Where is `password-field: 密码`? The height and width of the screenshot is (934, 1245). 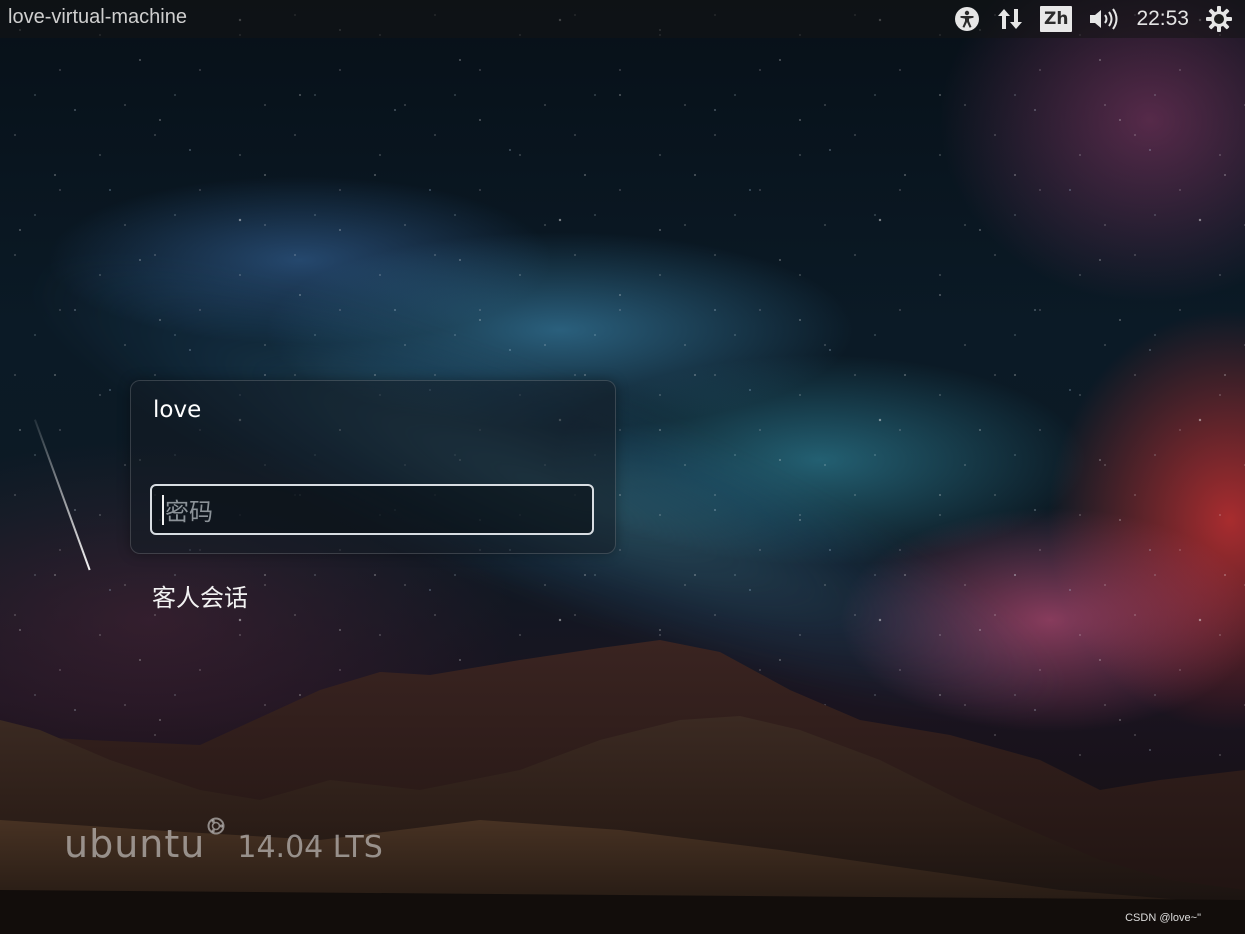 password-field: 密码 is located at coordinates (372, 509).